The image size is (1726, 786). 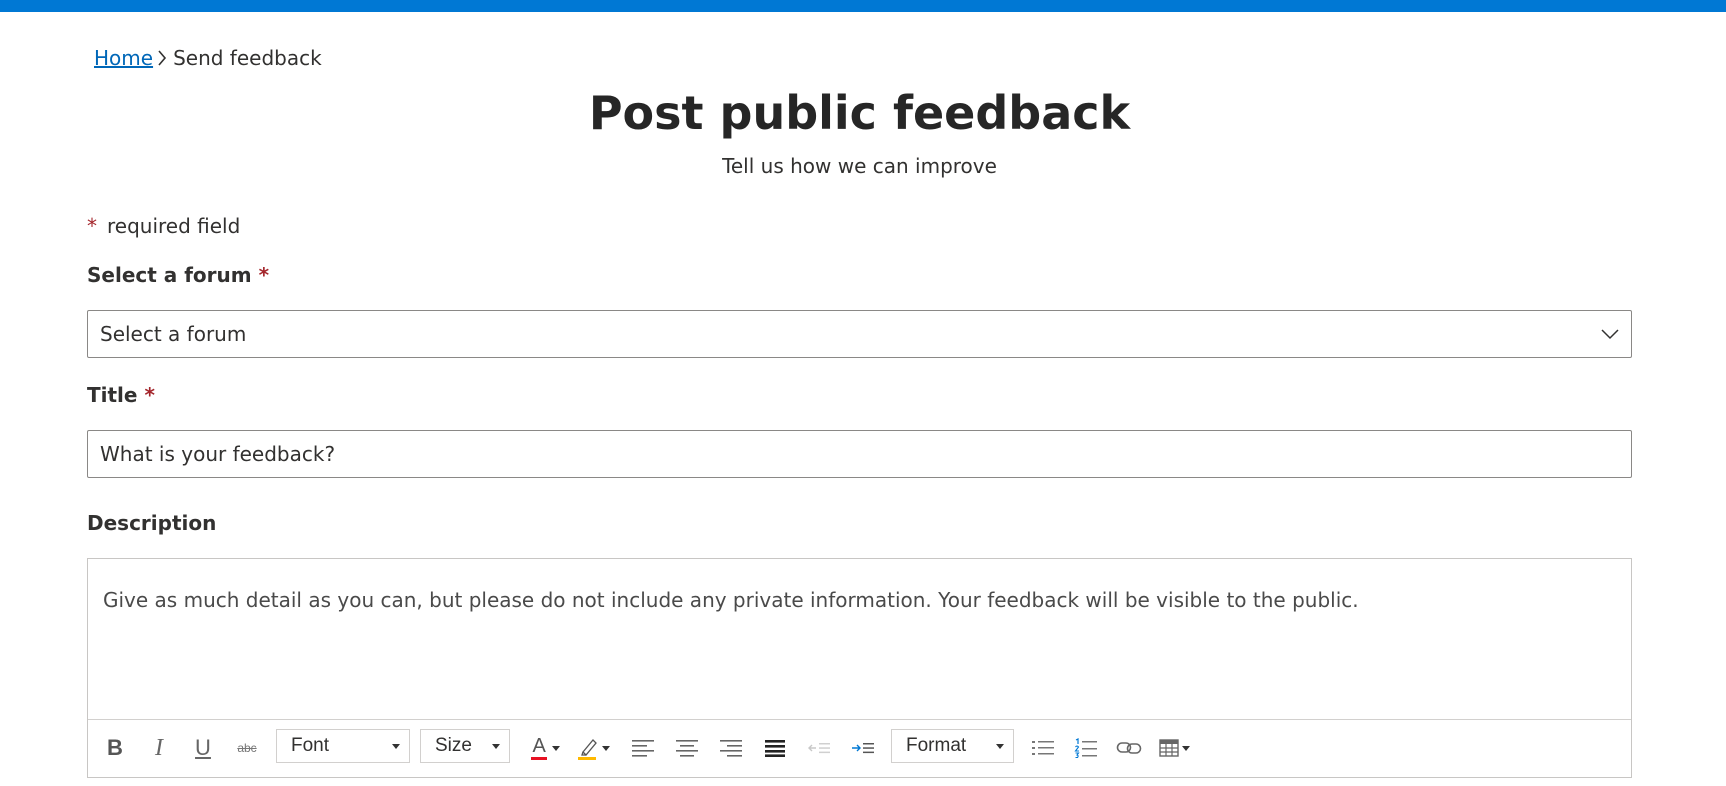 I want to click on align-right-icon, so click(x=731, y=748).